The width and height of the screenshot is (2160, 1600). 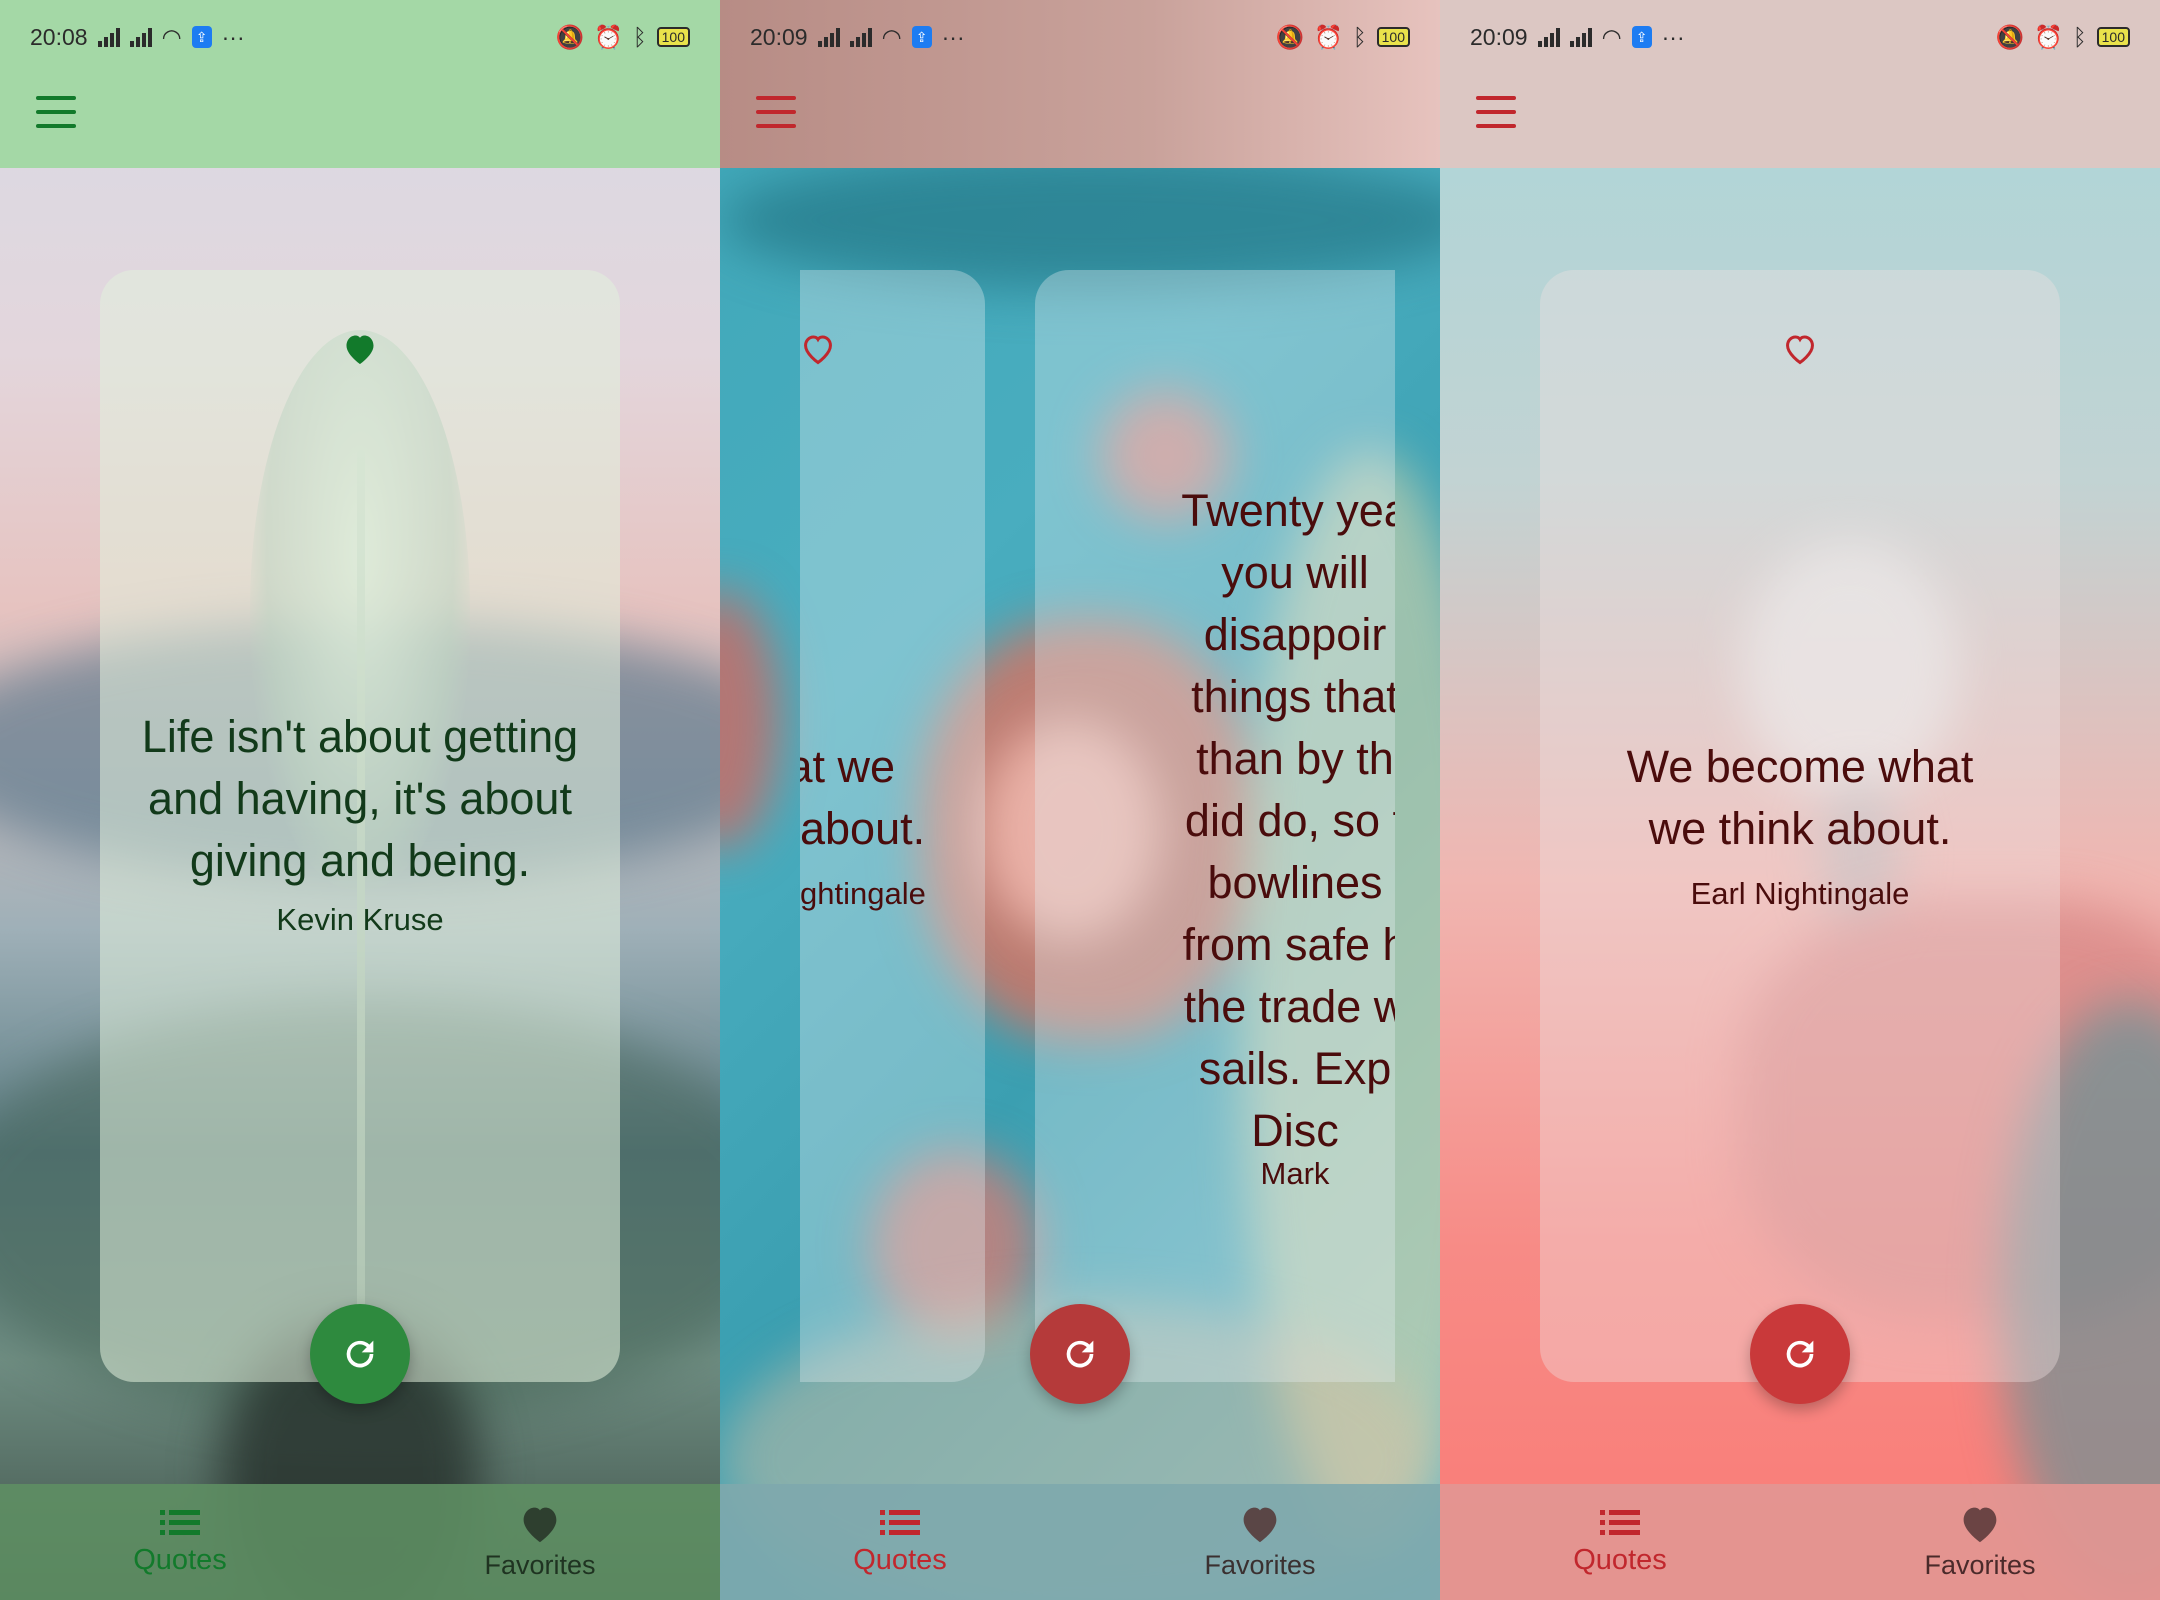 I want to click on app-bar: 20:08 ◠ ⇪ ··· 🔕 ⏰ ᛒ 100, so click(x=360, y=84).